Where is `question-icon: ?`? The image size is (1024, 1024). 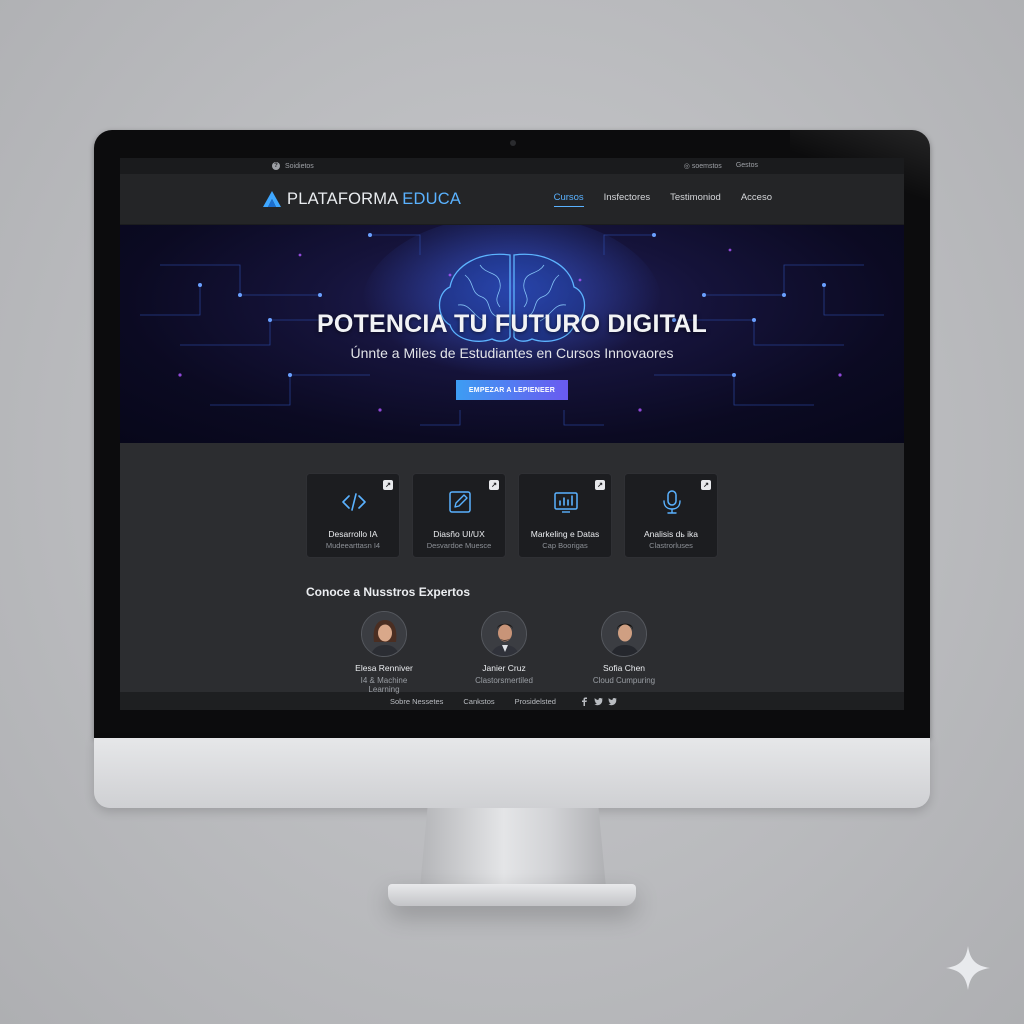
question-icon: ? is located at coordinates (276, 166).